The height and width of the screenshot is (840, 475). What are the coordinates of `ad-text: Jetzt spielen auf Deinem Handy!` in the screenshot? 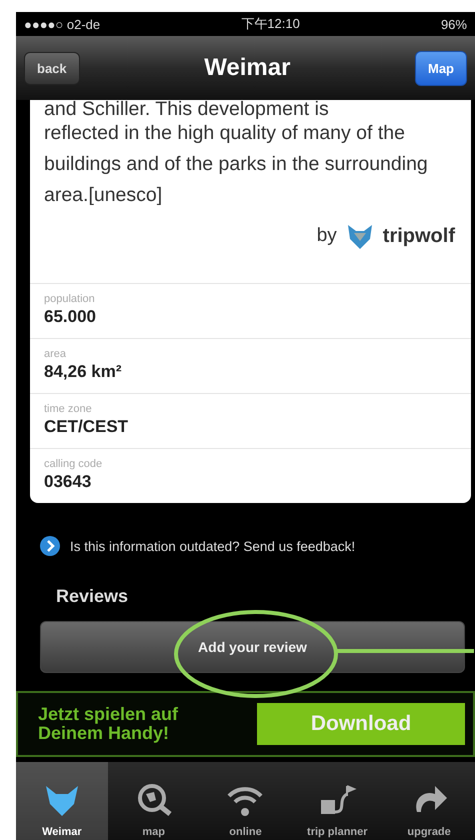 It's located at (109, 724).